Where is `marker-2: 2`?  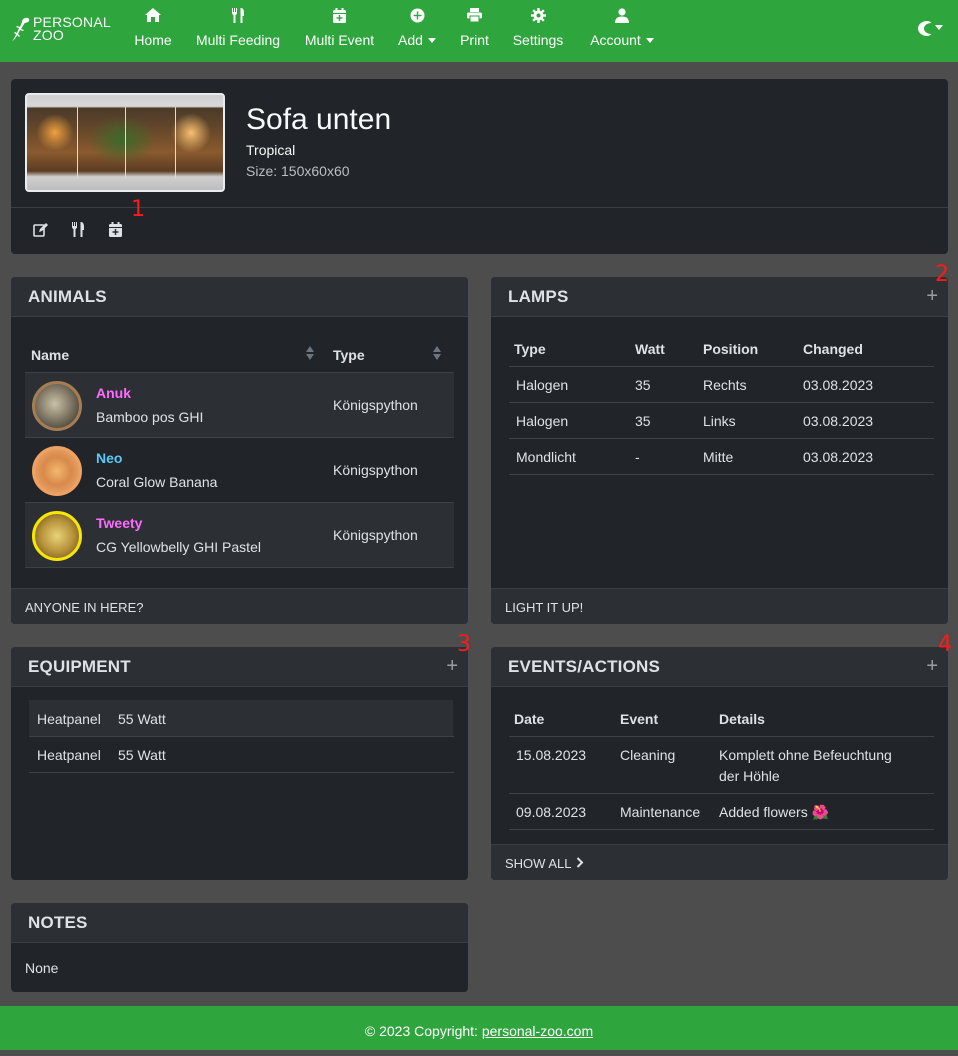 marker-2: 2 is located at coordinates (942, 274).